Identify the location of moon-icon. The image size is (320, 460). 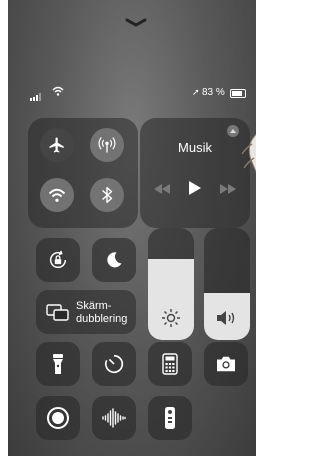
(114, 260).